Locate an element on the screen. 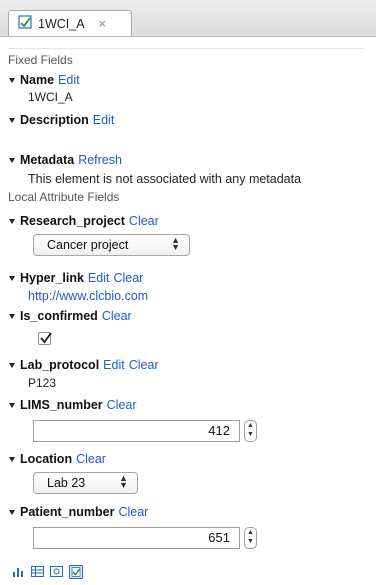 Image resolution: width=376 pixels, height=585 pixels. lab-protocol-value: P123 is located at coordinates (42, 383).